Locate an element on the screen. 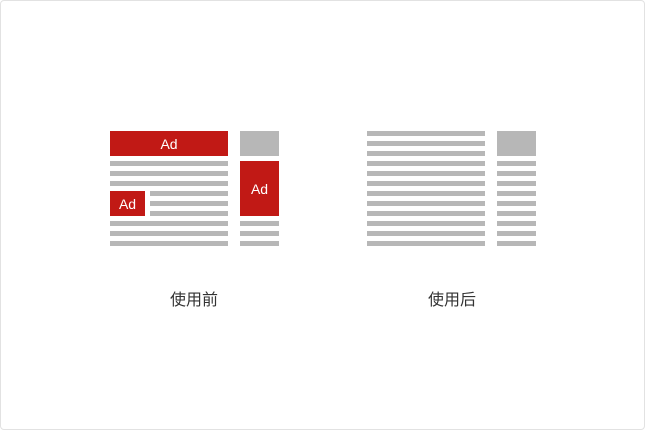 The height and width of the screenshot is (430, 645). top-banner-ad: Ad is located at coordinates (169, 143).